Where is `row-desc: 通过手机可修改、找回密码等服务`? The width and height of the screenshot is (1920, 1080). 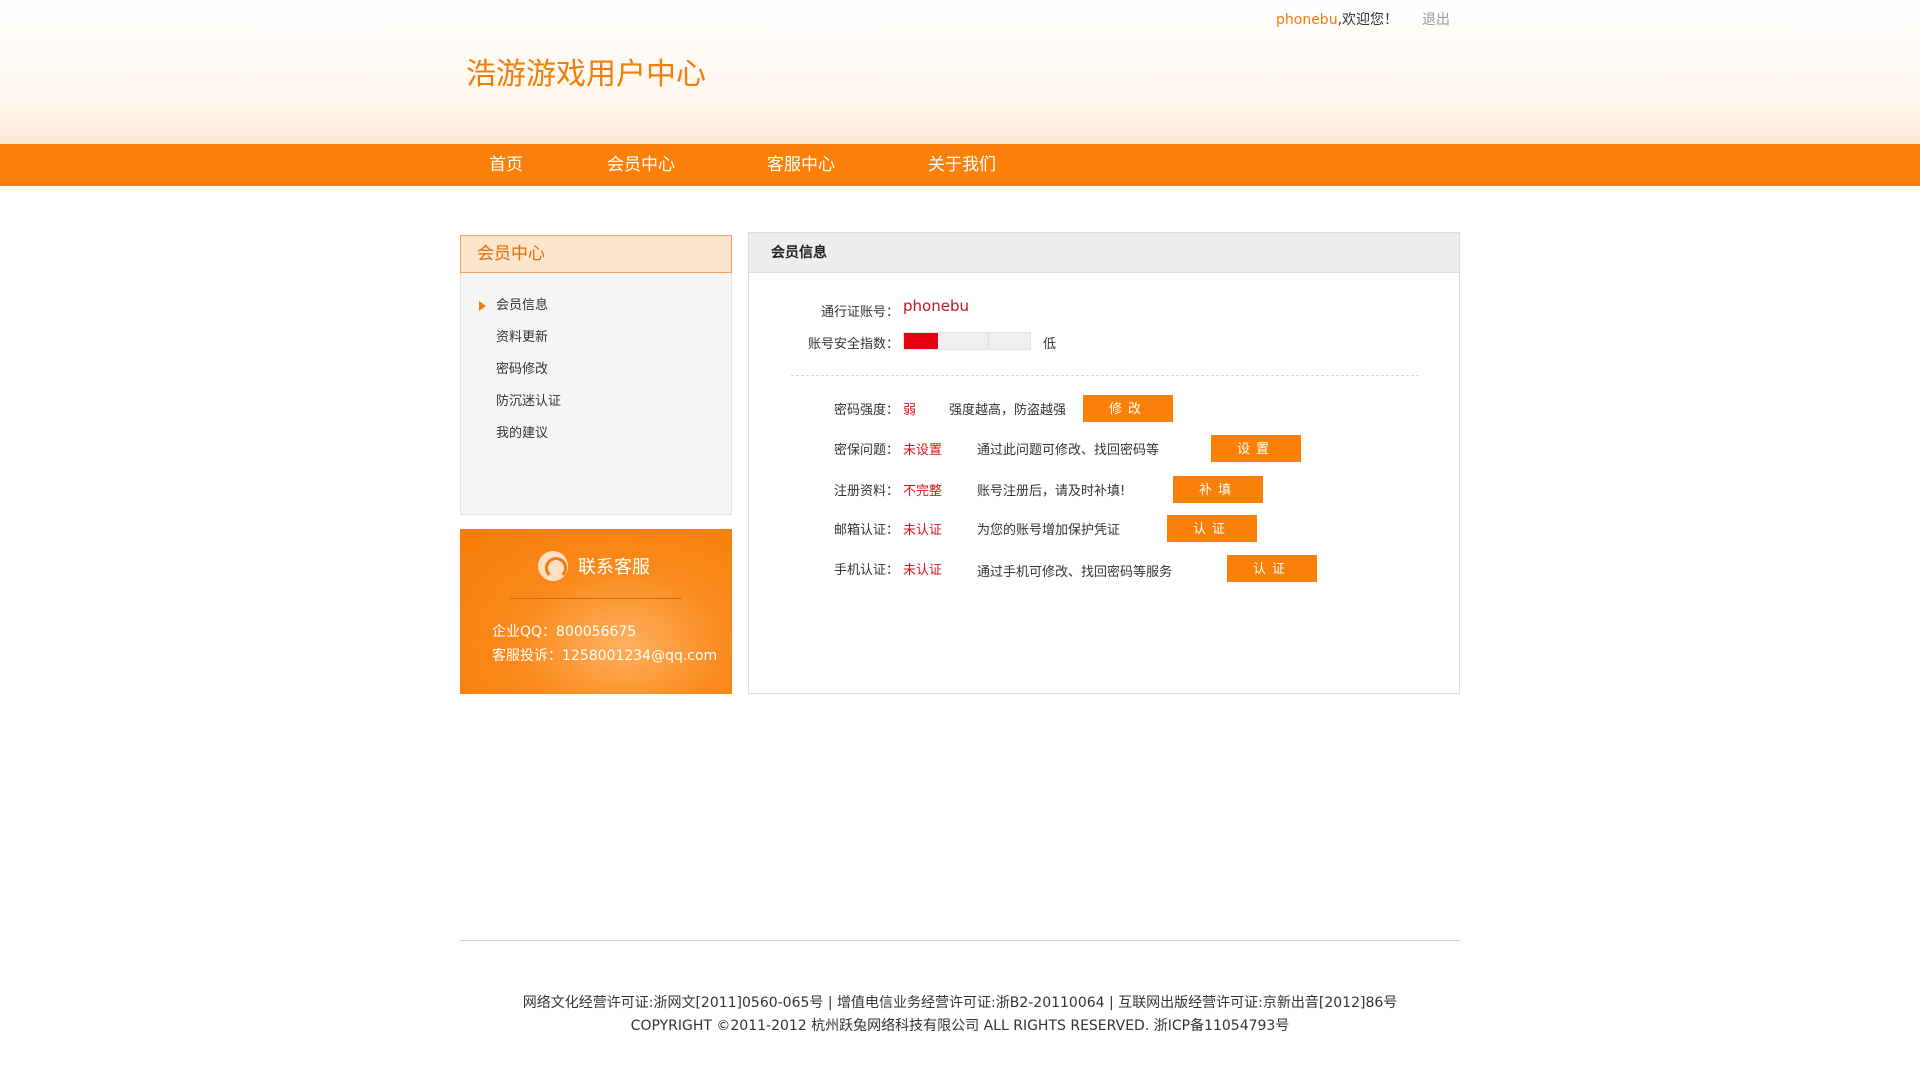
row-desc: 通过手机可修改、找回密码等服务 is located at coordinates (1075, 572).